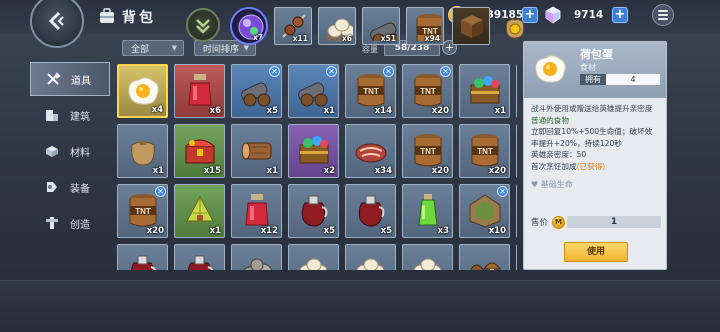  What do you see at coordinates (614, 222) in the screenshot?
I see `price-value: 1` at bounding box center [614, 222].